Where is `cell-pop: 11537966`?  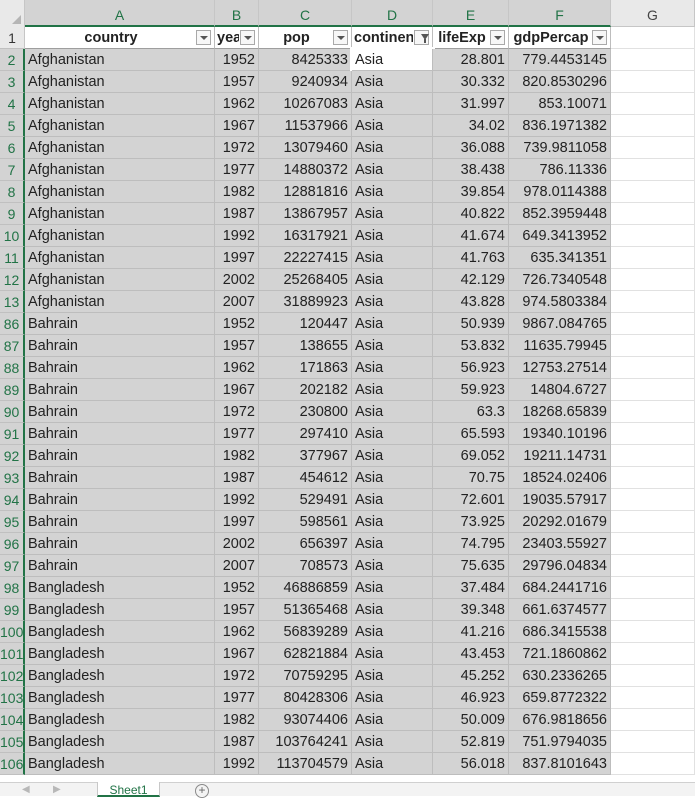 cell-pop: 11537966 is located at coordinates (305, 126).